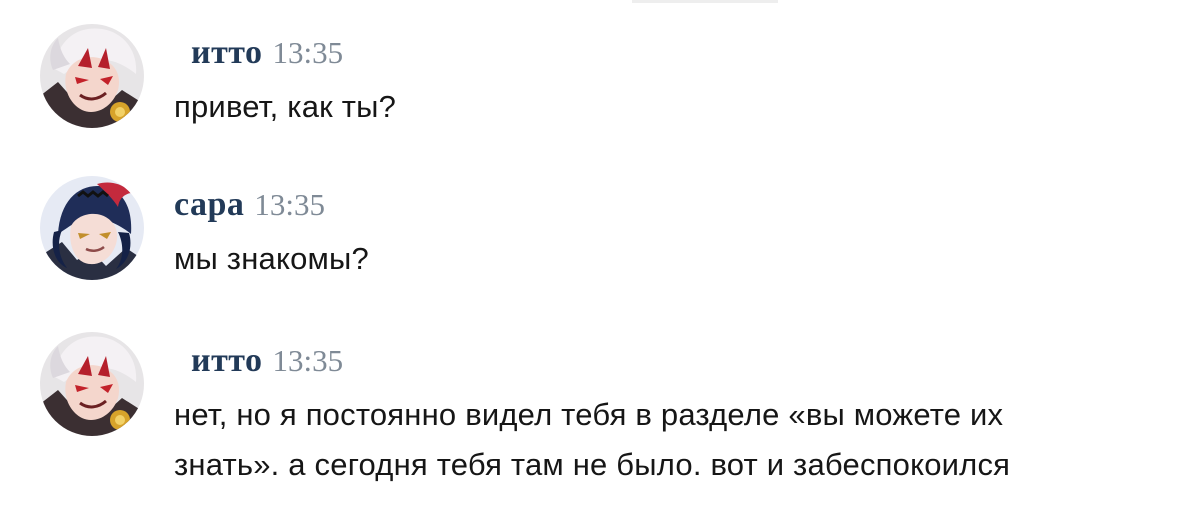  I want to click on message-line: привет, как ты?, so click(285, 106).